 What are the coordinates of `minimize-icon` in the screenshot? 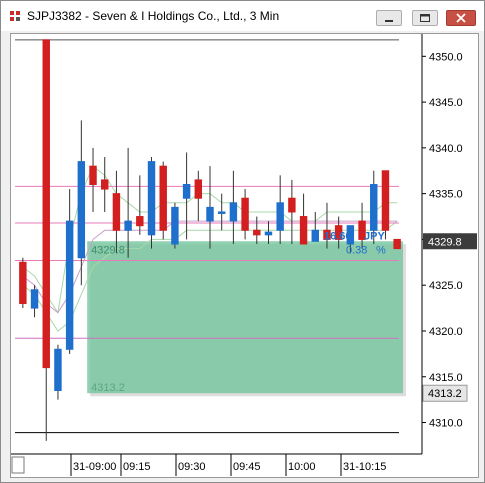 It's located at (389, 21).